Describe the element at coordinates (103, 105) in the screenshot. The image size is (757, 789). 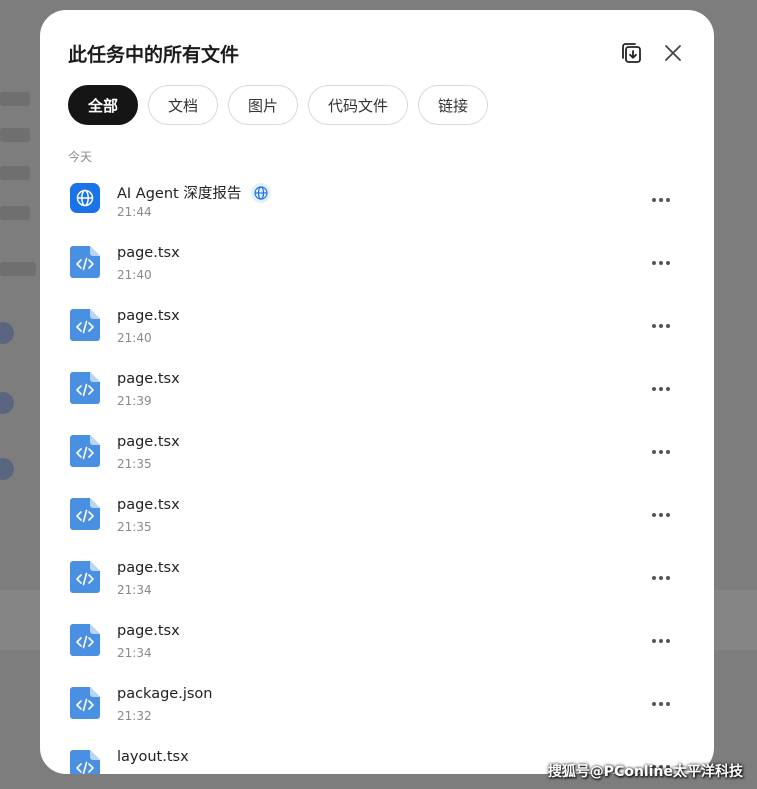
I see `filter-all: 全部` at that location.